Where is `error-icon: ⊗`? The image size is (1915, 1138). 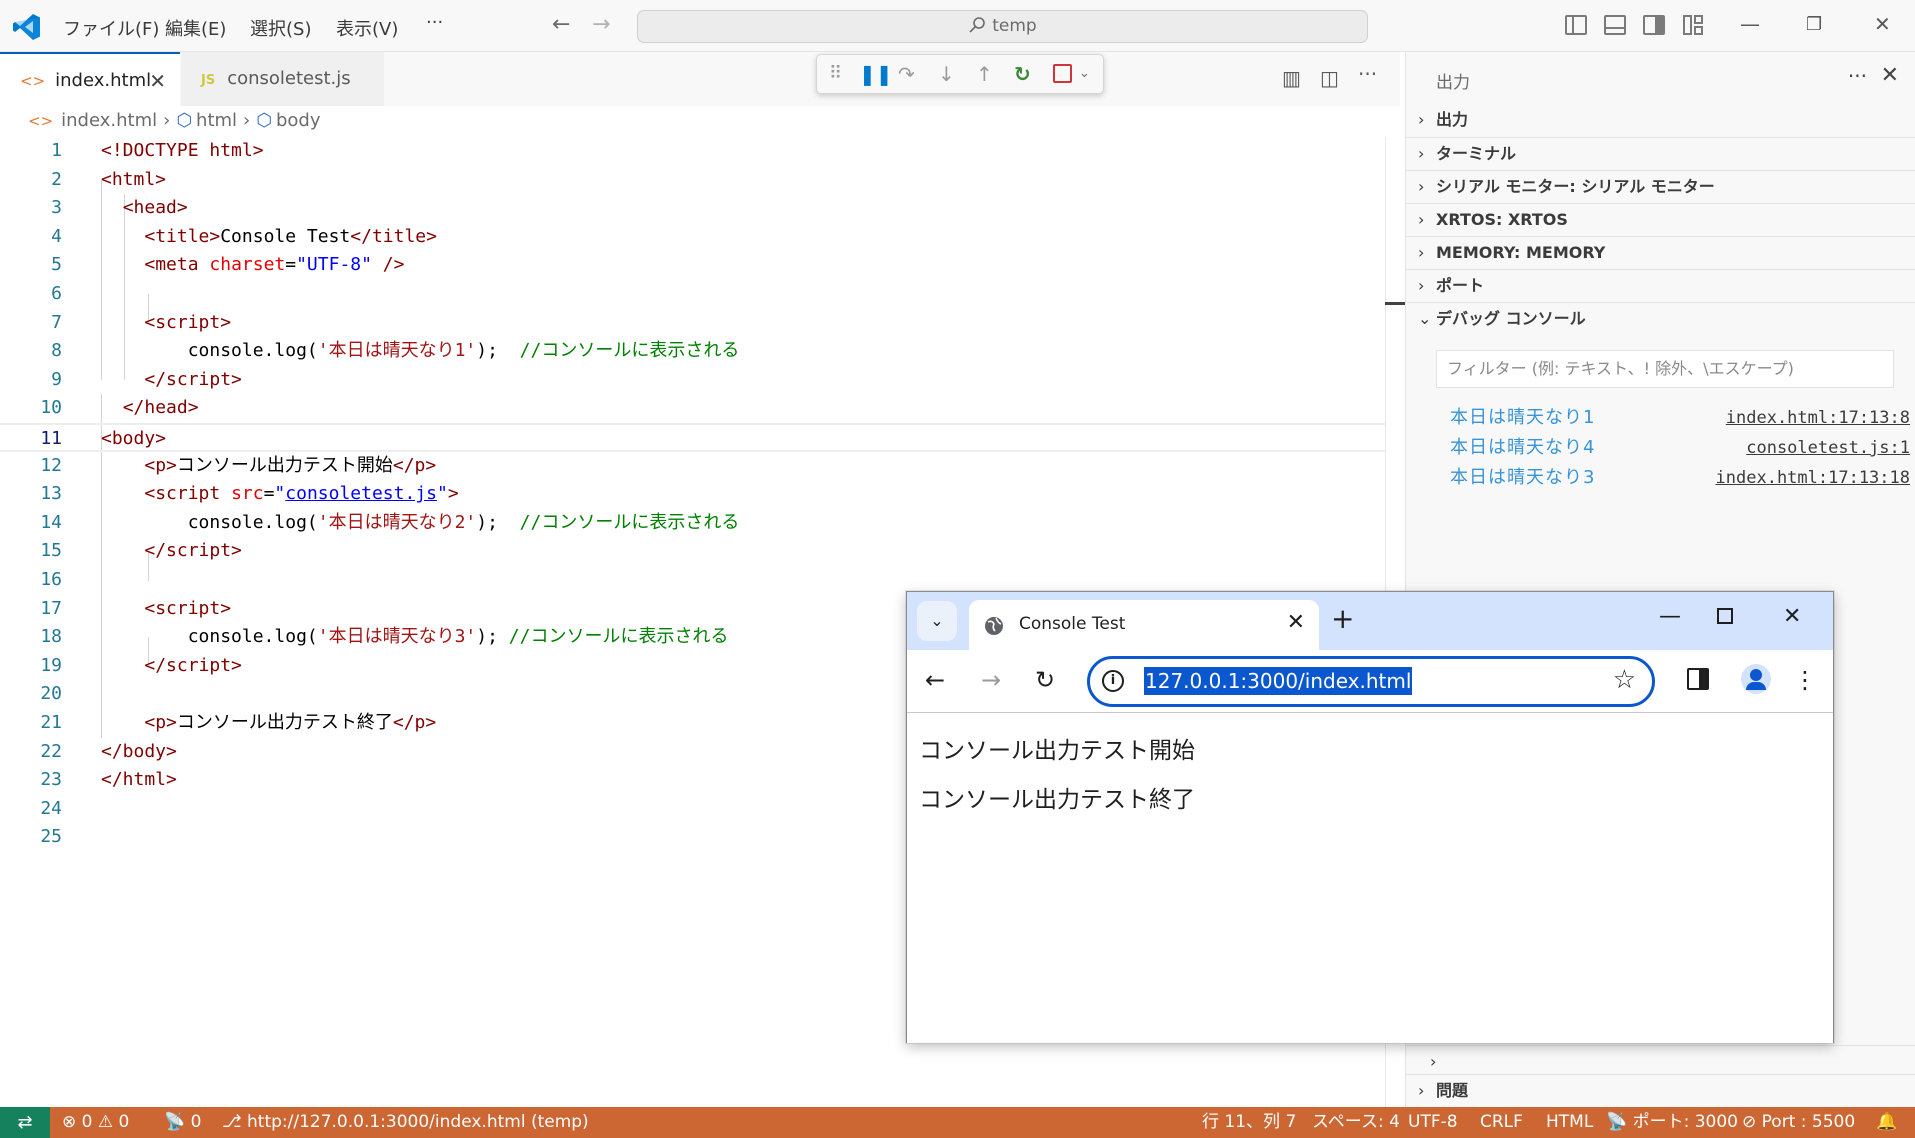 error-icon: ⊗ is located at coordinates (69, 1122).